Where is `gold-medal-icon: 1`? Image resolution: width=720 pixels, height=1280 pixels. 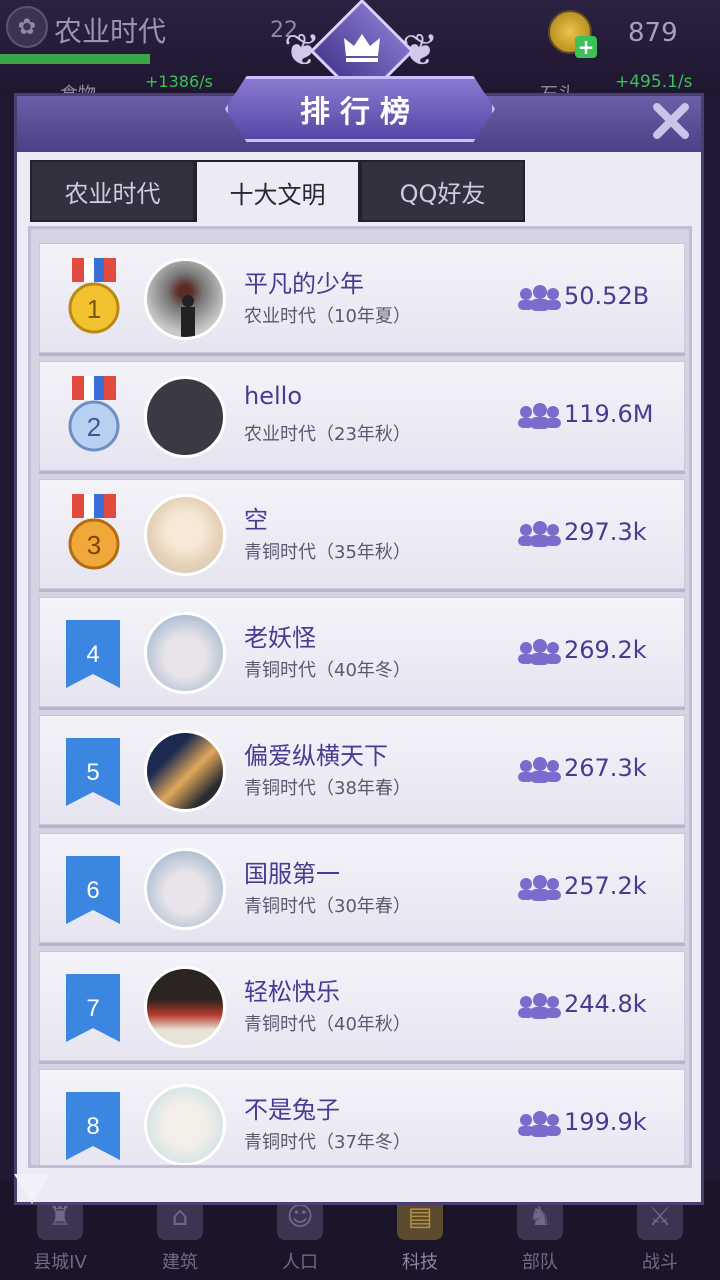
gold-medal-icon: 1 is located at coordinates (94, 296).